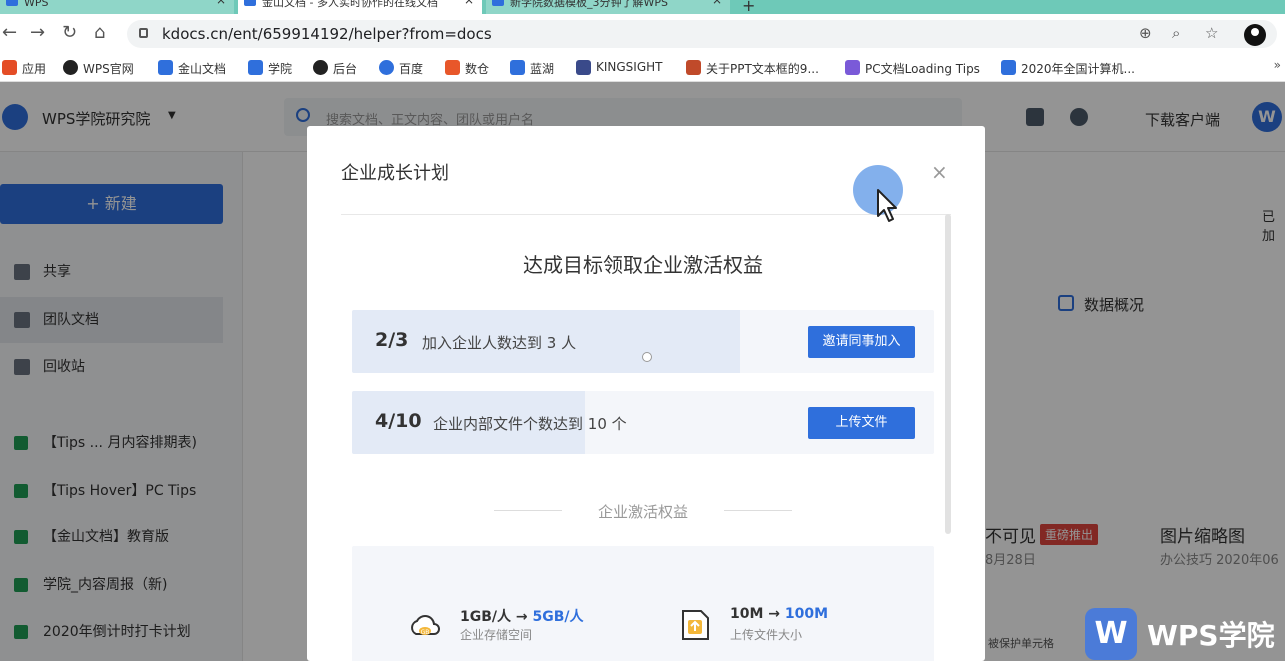  Describe the element at coordinates (695, 625) in the screenshot. I see `upload-file-icon` at that location.